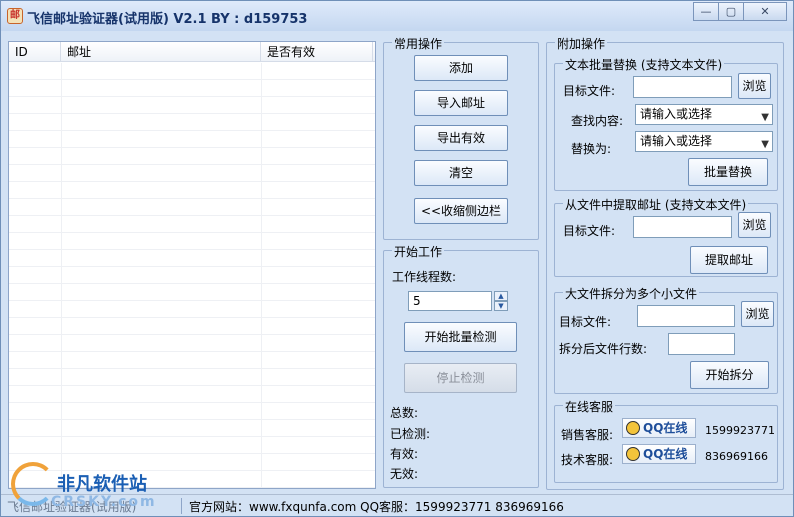 This screenshot has height=517, width=794. Describe the element at coordinates (589, 91) in the screenshot. I see `replace-target-label: 目标文件:` at that location.